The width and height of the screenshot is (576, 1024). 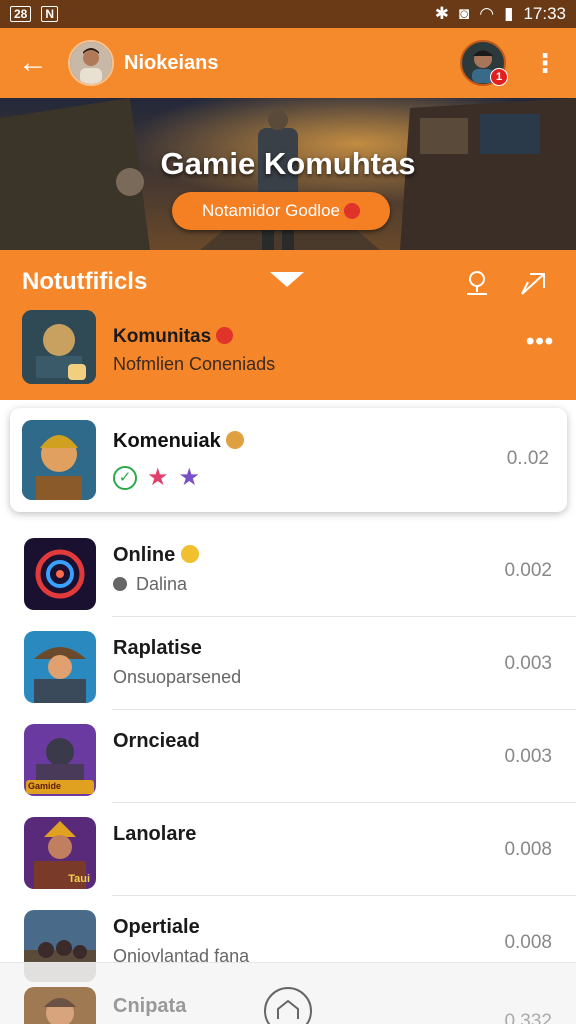 I want to click on list-item-name: Online, so click(x=156, y=555).